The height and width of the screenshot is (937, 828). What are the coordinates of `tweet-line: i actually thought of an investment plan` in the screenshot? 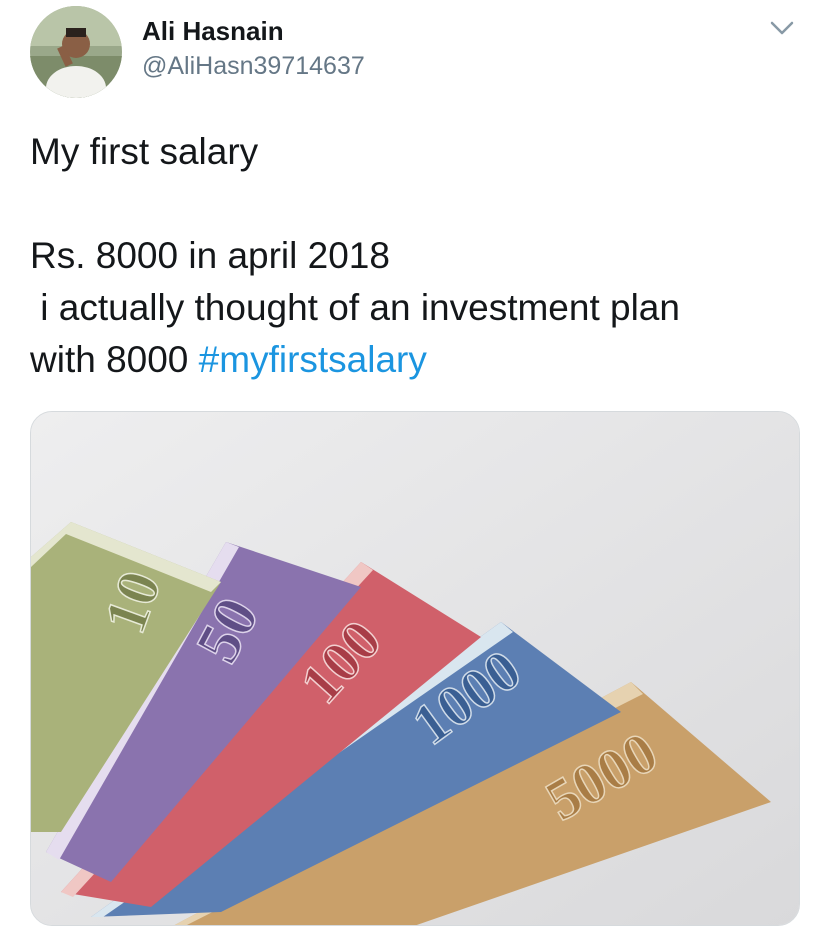 It's located at (355, 307).